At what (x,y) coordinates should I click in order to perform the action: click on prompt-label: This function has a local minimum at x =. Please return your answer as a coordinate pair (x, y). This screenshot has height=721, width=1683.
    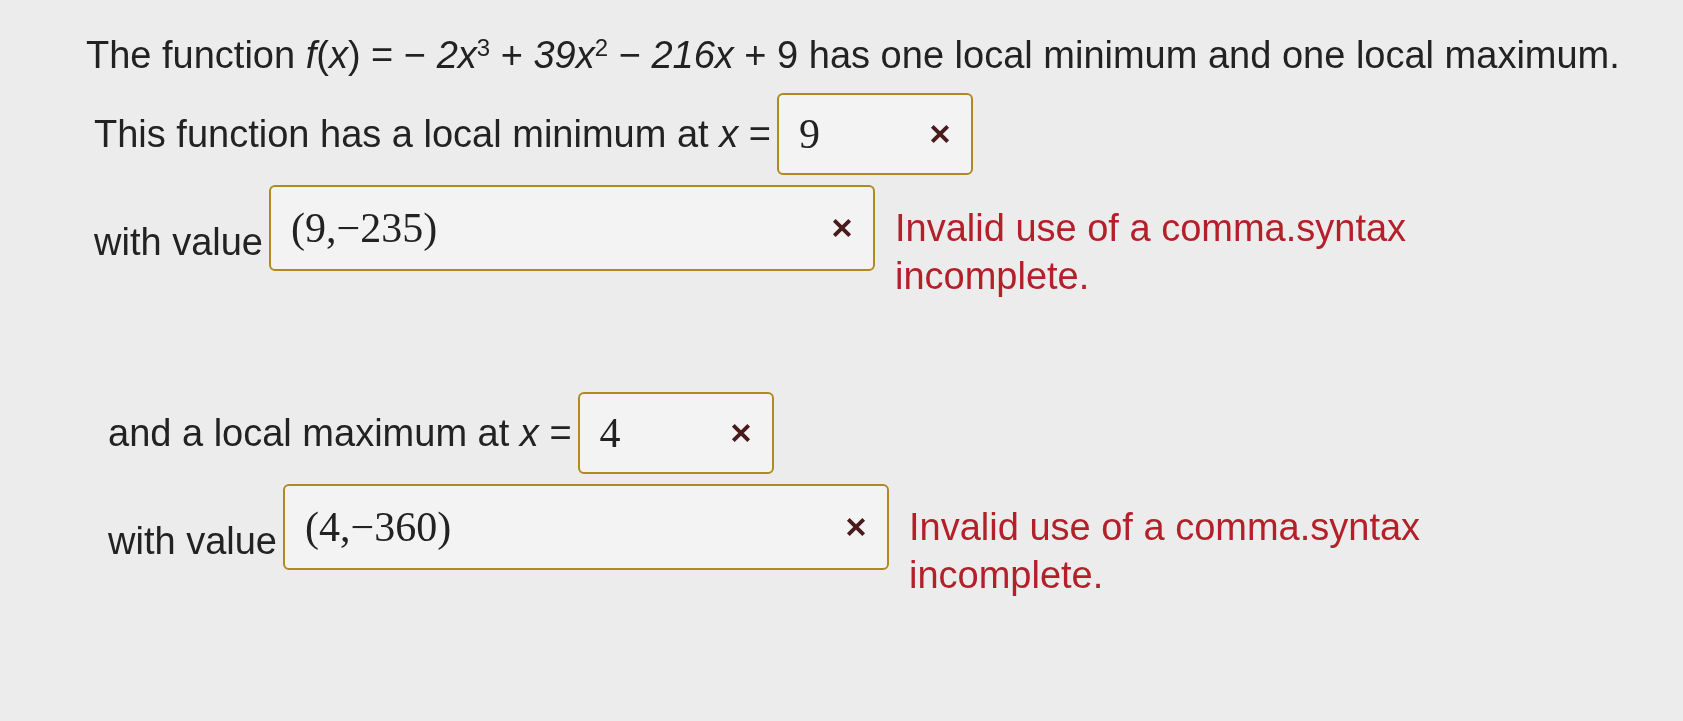
    Looking at the image, I should click on (432, 134).